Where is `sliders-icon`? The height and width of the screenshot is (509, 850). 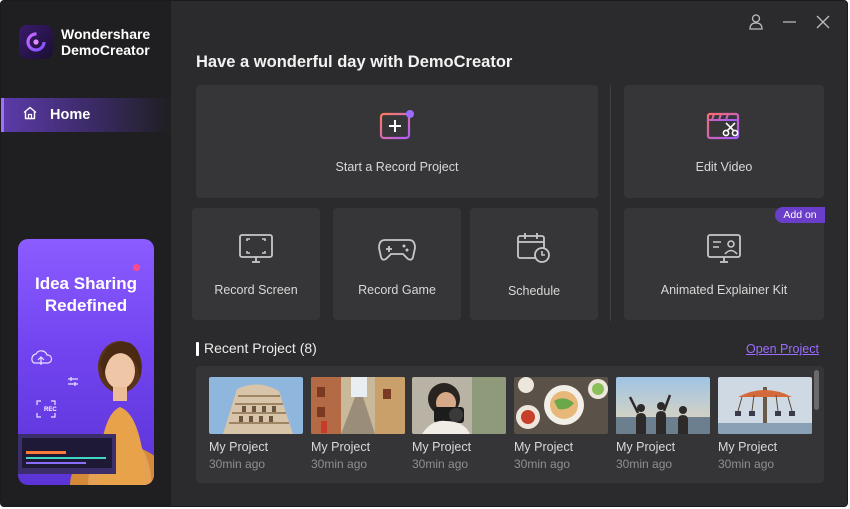
sliders-icon is located at coordinates (73, 381).